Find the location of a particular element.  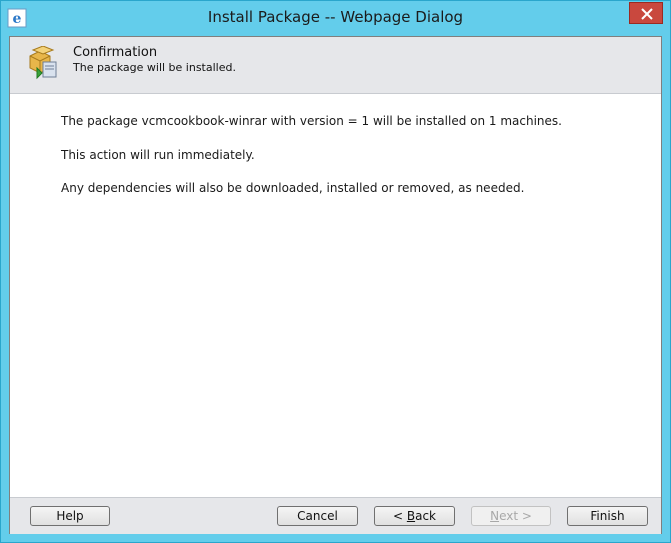

back-accelerator: B is located at coordinates (411, 516).